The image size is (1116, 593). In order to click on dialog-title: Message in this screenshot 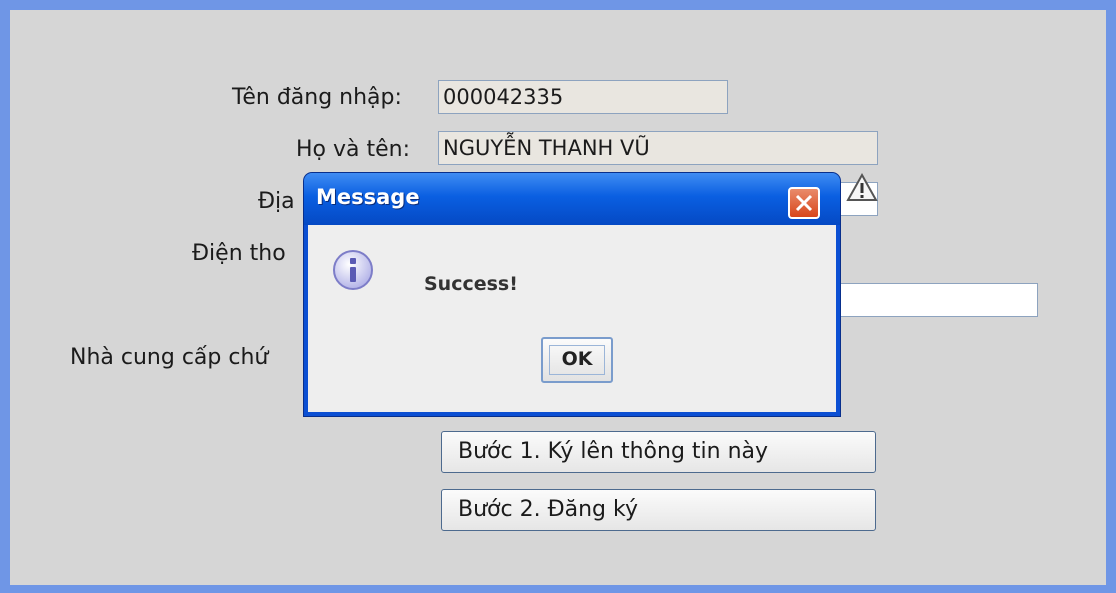, I will do `click(368, 197)`.